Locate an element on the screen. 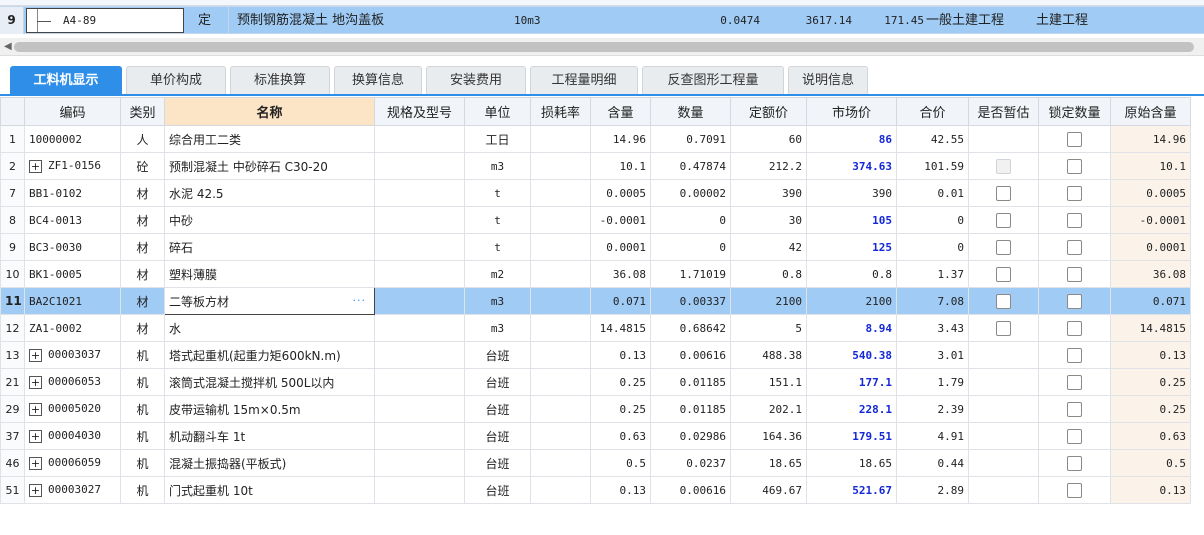 The height and width of the screenshot is (535, 1204). tab-conversion-info: 换算信息 is located at coordinates (378, 80).